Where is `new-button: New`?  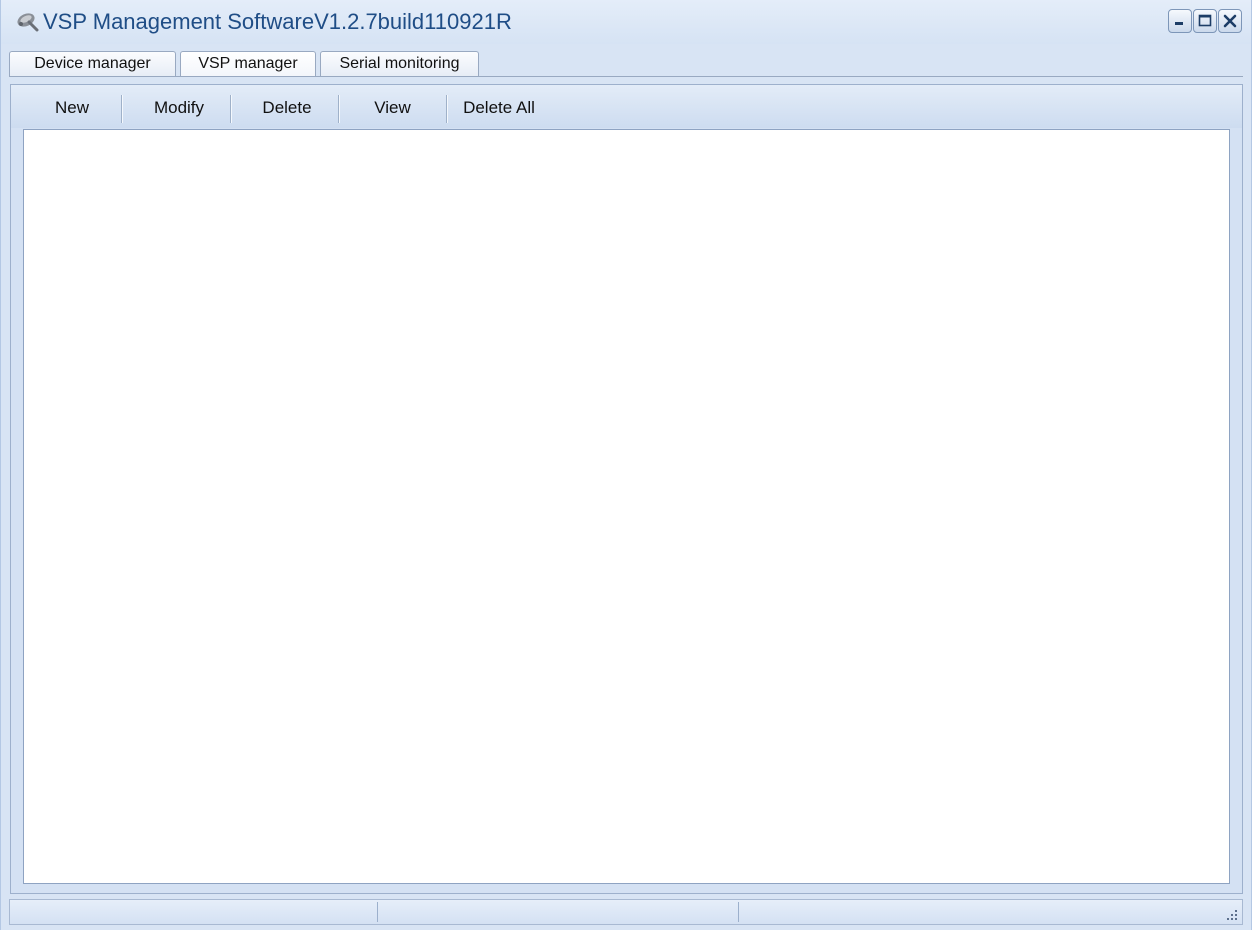 new-button: New is located at coordinates (72, 108).